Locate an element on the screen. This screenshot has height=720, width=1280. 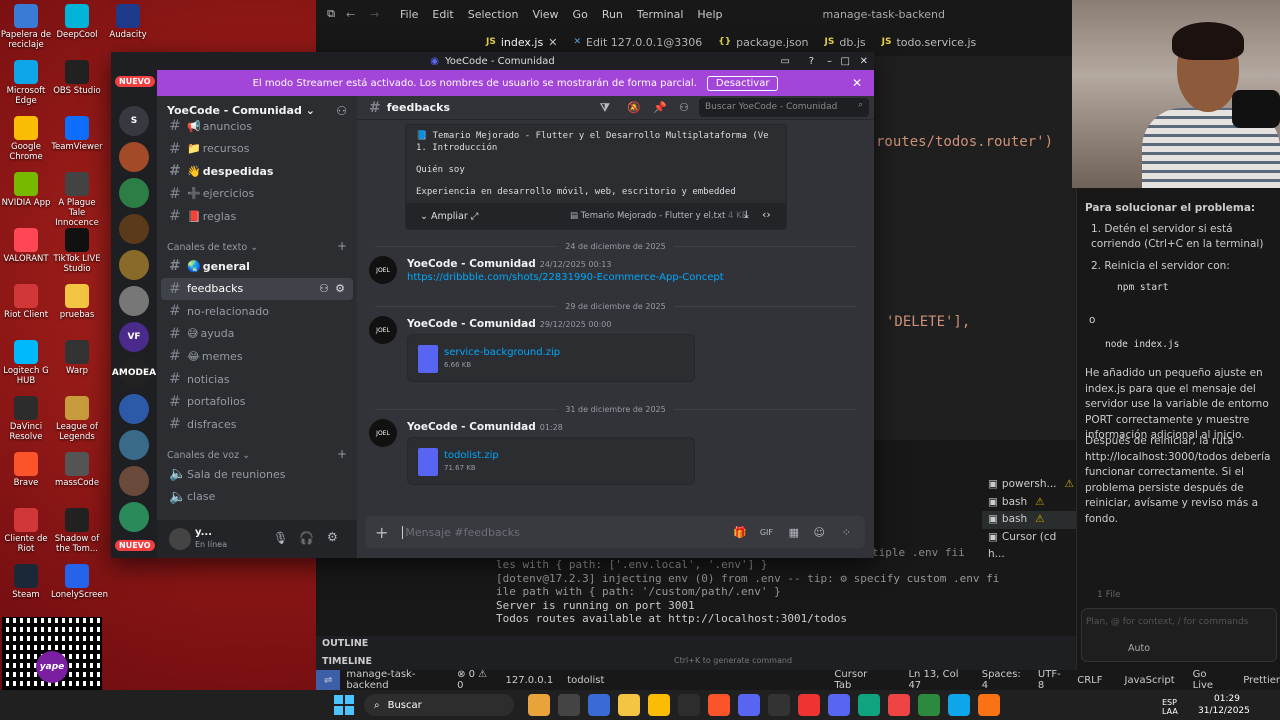
status-golive: Go Live is located at coordinates (1209, 680).